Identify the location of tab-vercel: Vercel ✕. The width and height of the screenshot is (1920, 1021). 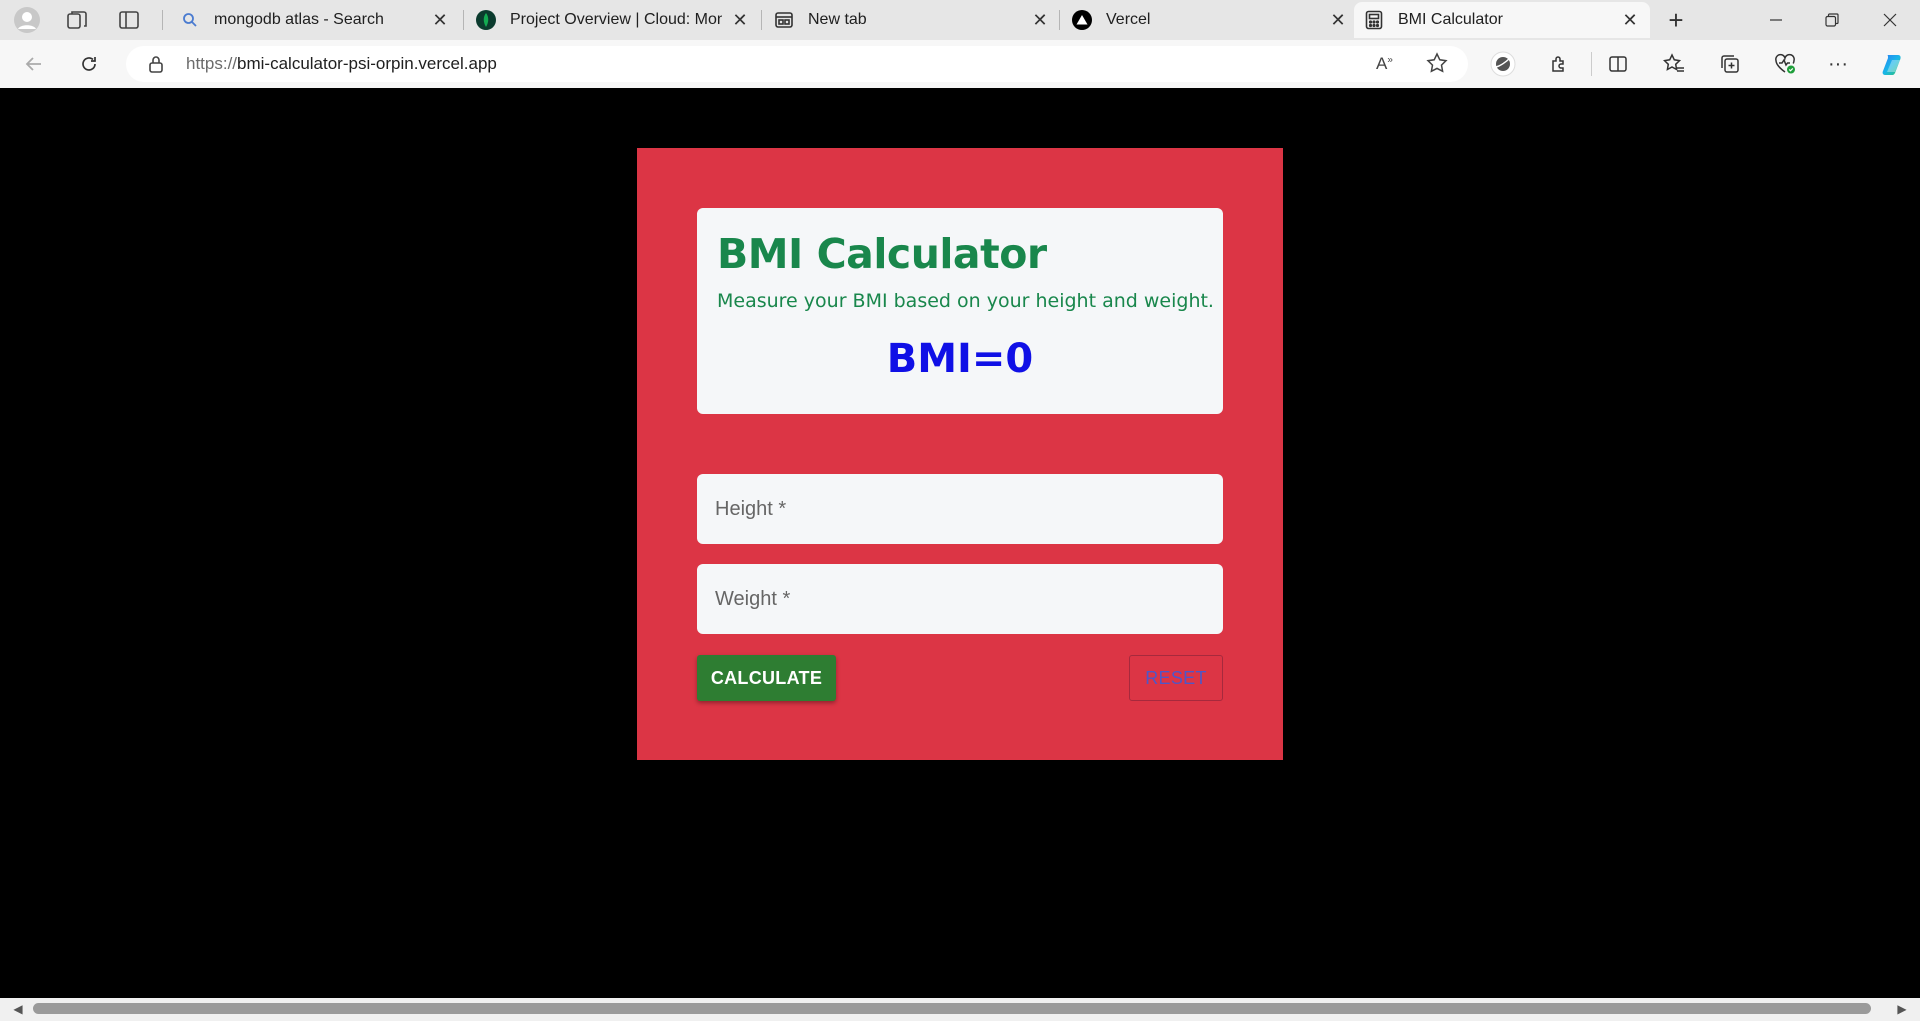
(1210, 20).